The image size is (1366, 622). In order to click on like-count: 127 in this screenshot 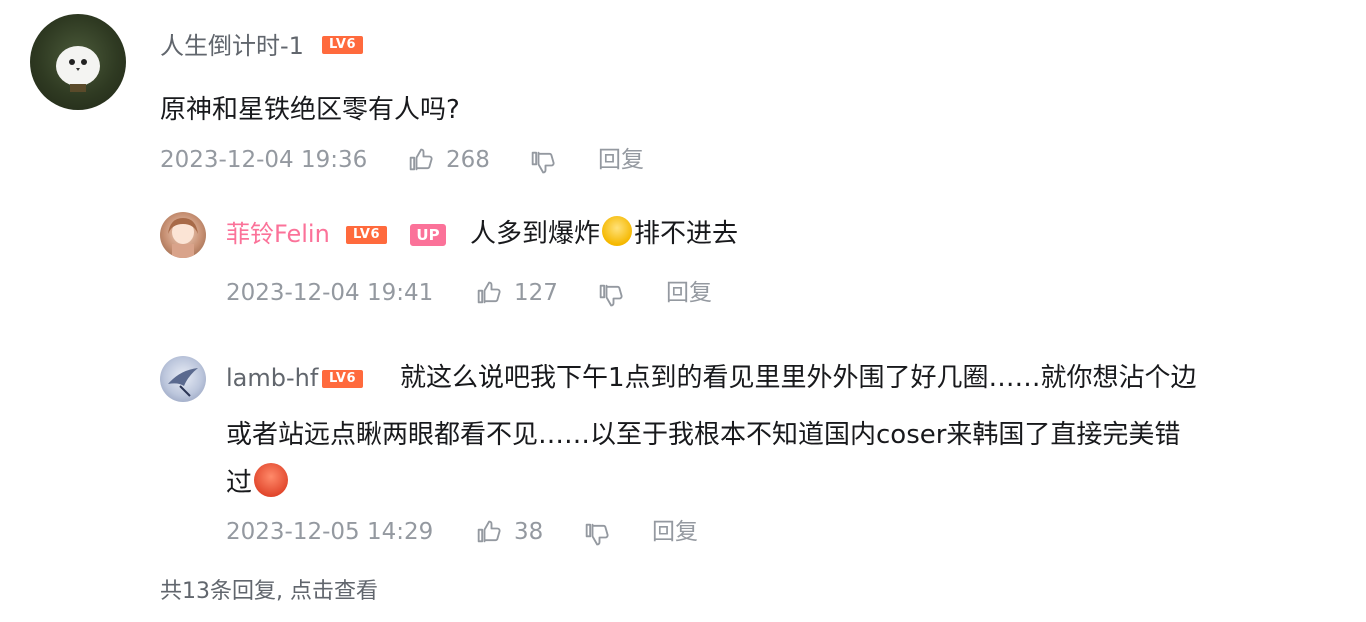, I will do `click(536, 293)`.